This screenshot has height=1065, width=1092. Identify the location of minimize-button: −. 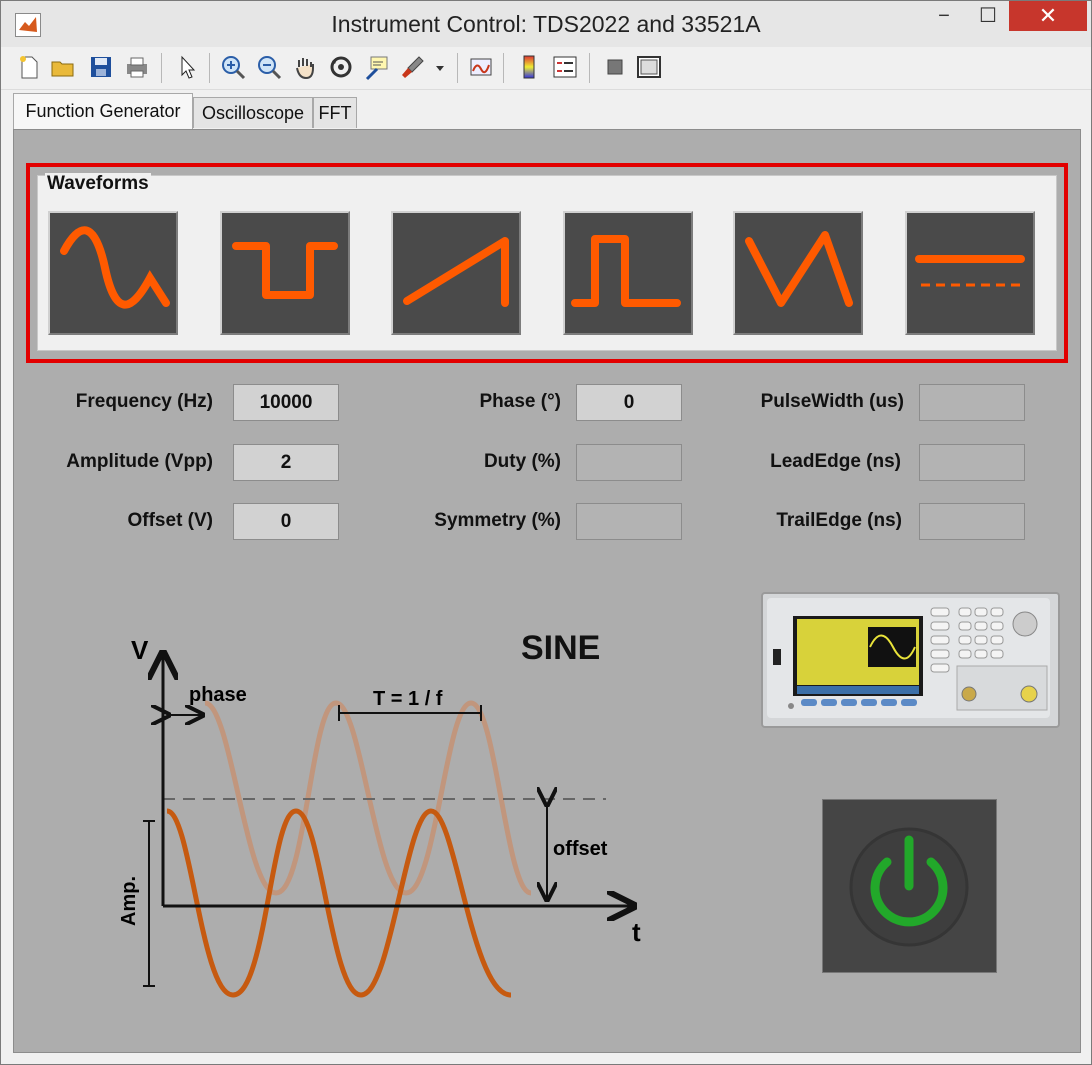
(944, 16).